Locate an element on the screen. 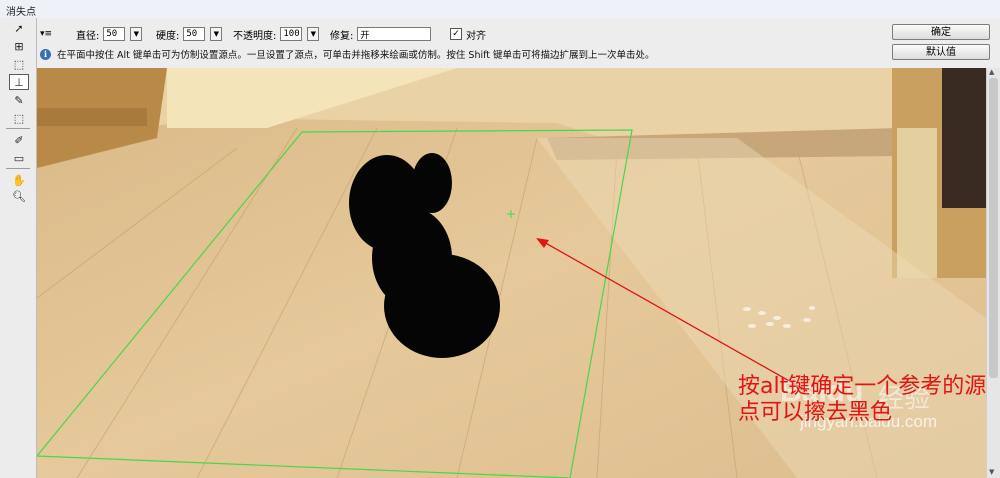 This screenshot has height=478, width=1000. brush-tool-icon: ✎ is located at coordinates (19, 100).